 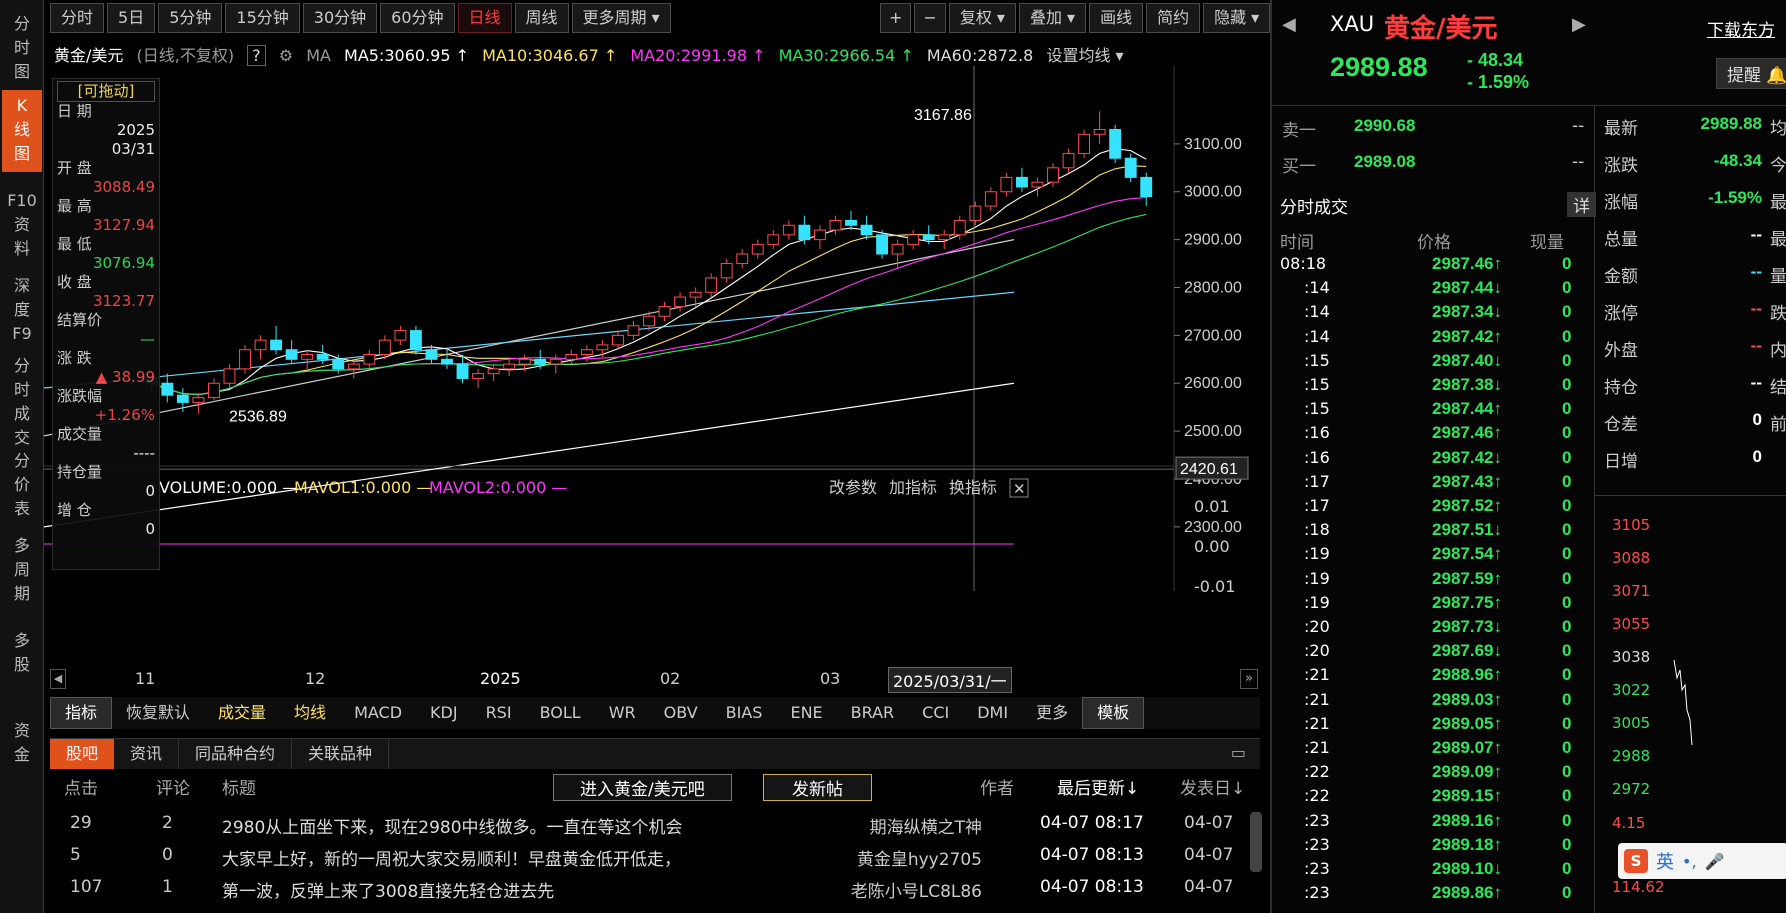 What do you see at coordinates (1467, 312) in the screenshot?
I see `trade-price: 2987.34↓` at bounding box center [1467, 312].